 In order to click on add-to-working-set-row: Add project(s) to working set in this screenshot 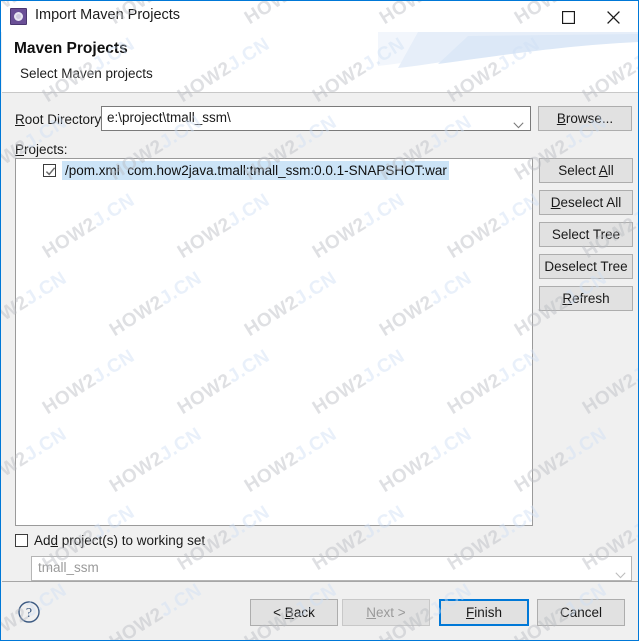, I will do `click(110, 540)`.